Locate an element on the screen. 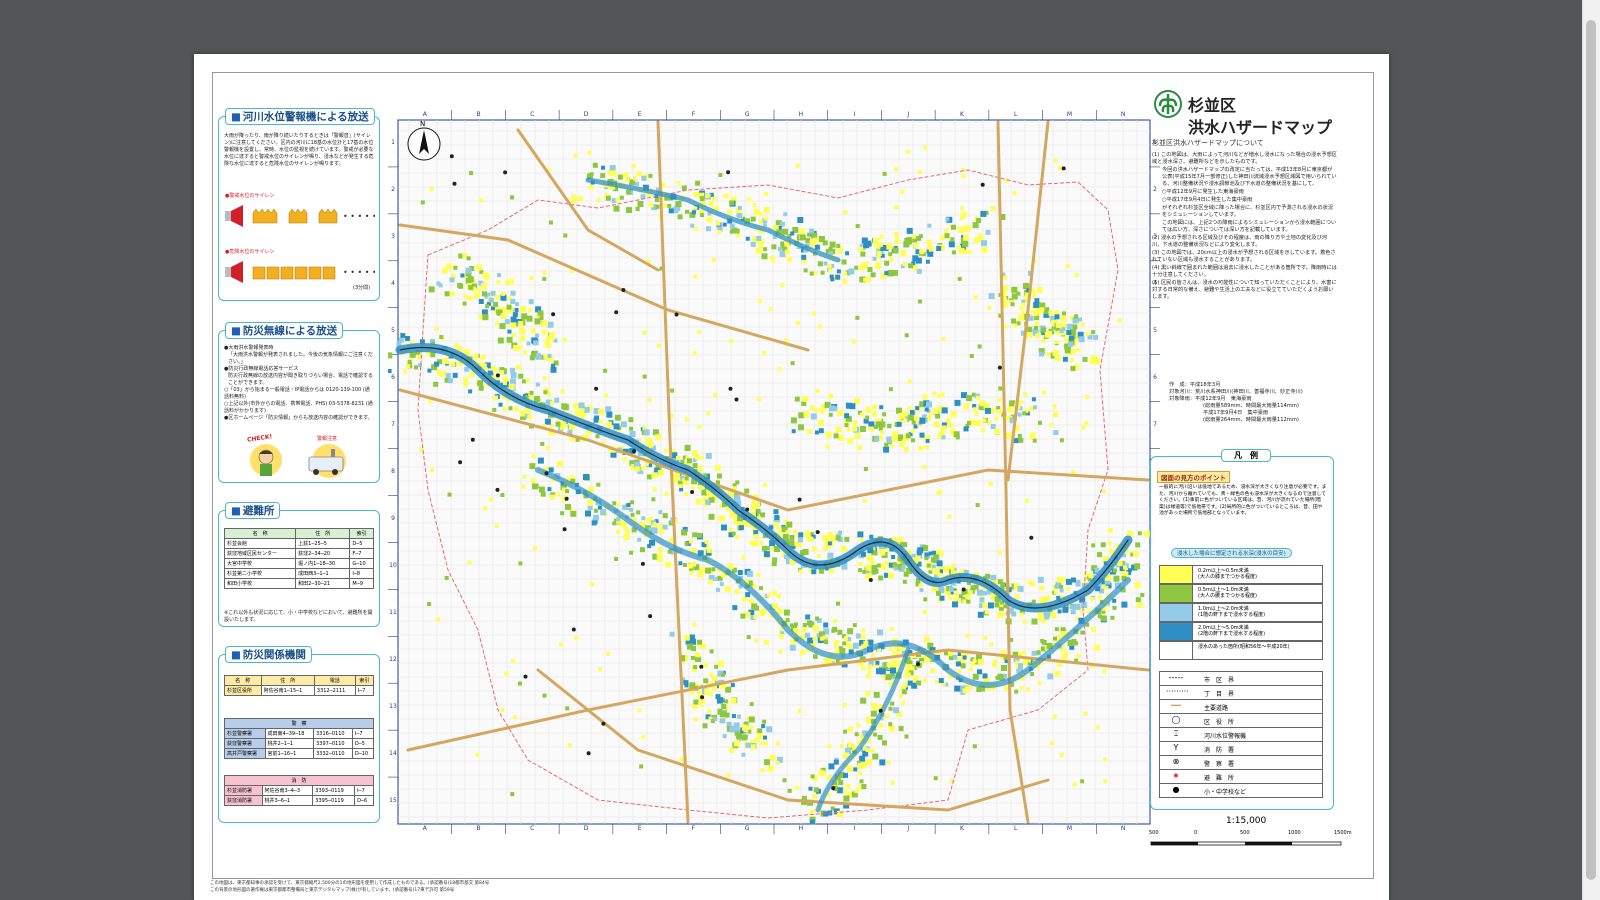 The width and height of the screenshot is (1600, 900). table-row: 杉並警察署 成田東4─39─18 3316─0110 I─7 is located at coordinates (299, 733).